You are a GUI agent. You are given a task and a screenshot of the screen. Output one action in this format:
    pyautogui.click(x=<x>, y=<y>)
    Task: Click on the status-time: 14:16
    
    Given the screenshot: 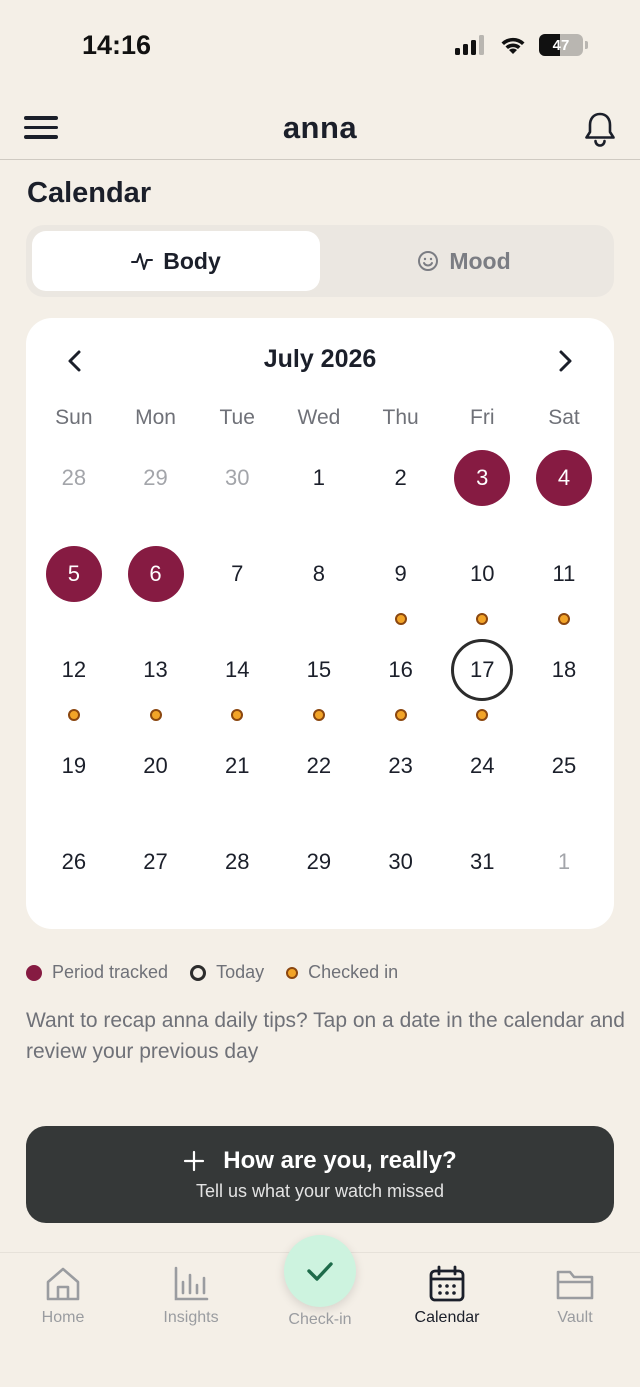 What is the action you would take?
    pyautogui.click(x=117, y=45)
    